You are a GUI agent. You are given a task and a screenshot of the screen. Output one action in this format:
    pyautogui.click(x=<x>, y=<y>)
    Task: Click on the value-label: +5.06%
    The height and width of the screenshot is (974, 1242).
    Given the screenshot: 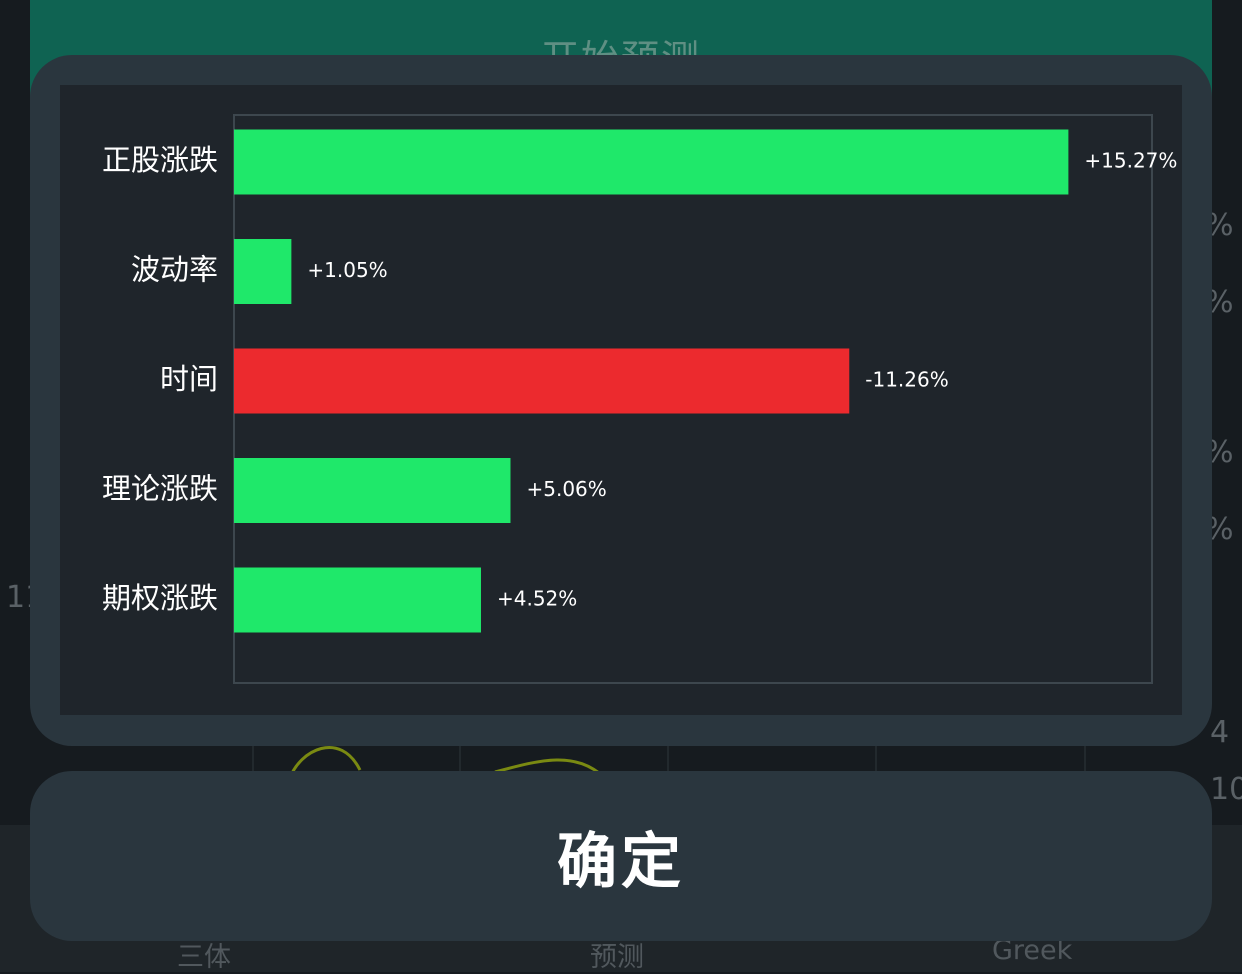 What is the action you would take?
    pyautogui.click(x=566, y=489)
    